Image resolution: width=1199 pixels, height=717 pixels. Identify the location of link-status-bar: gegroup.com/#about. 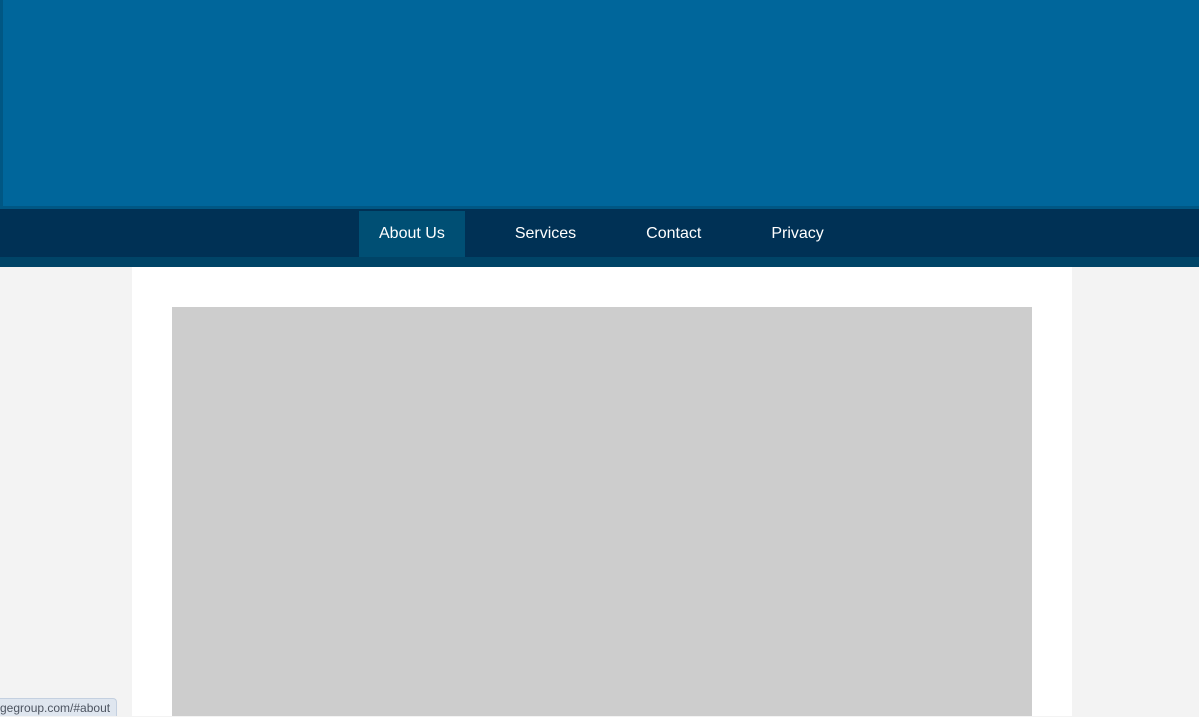
(59, 707).